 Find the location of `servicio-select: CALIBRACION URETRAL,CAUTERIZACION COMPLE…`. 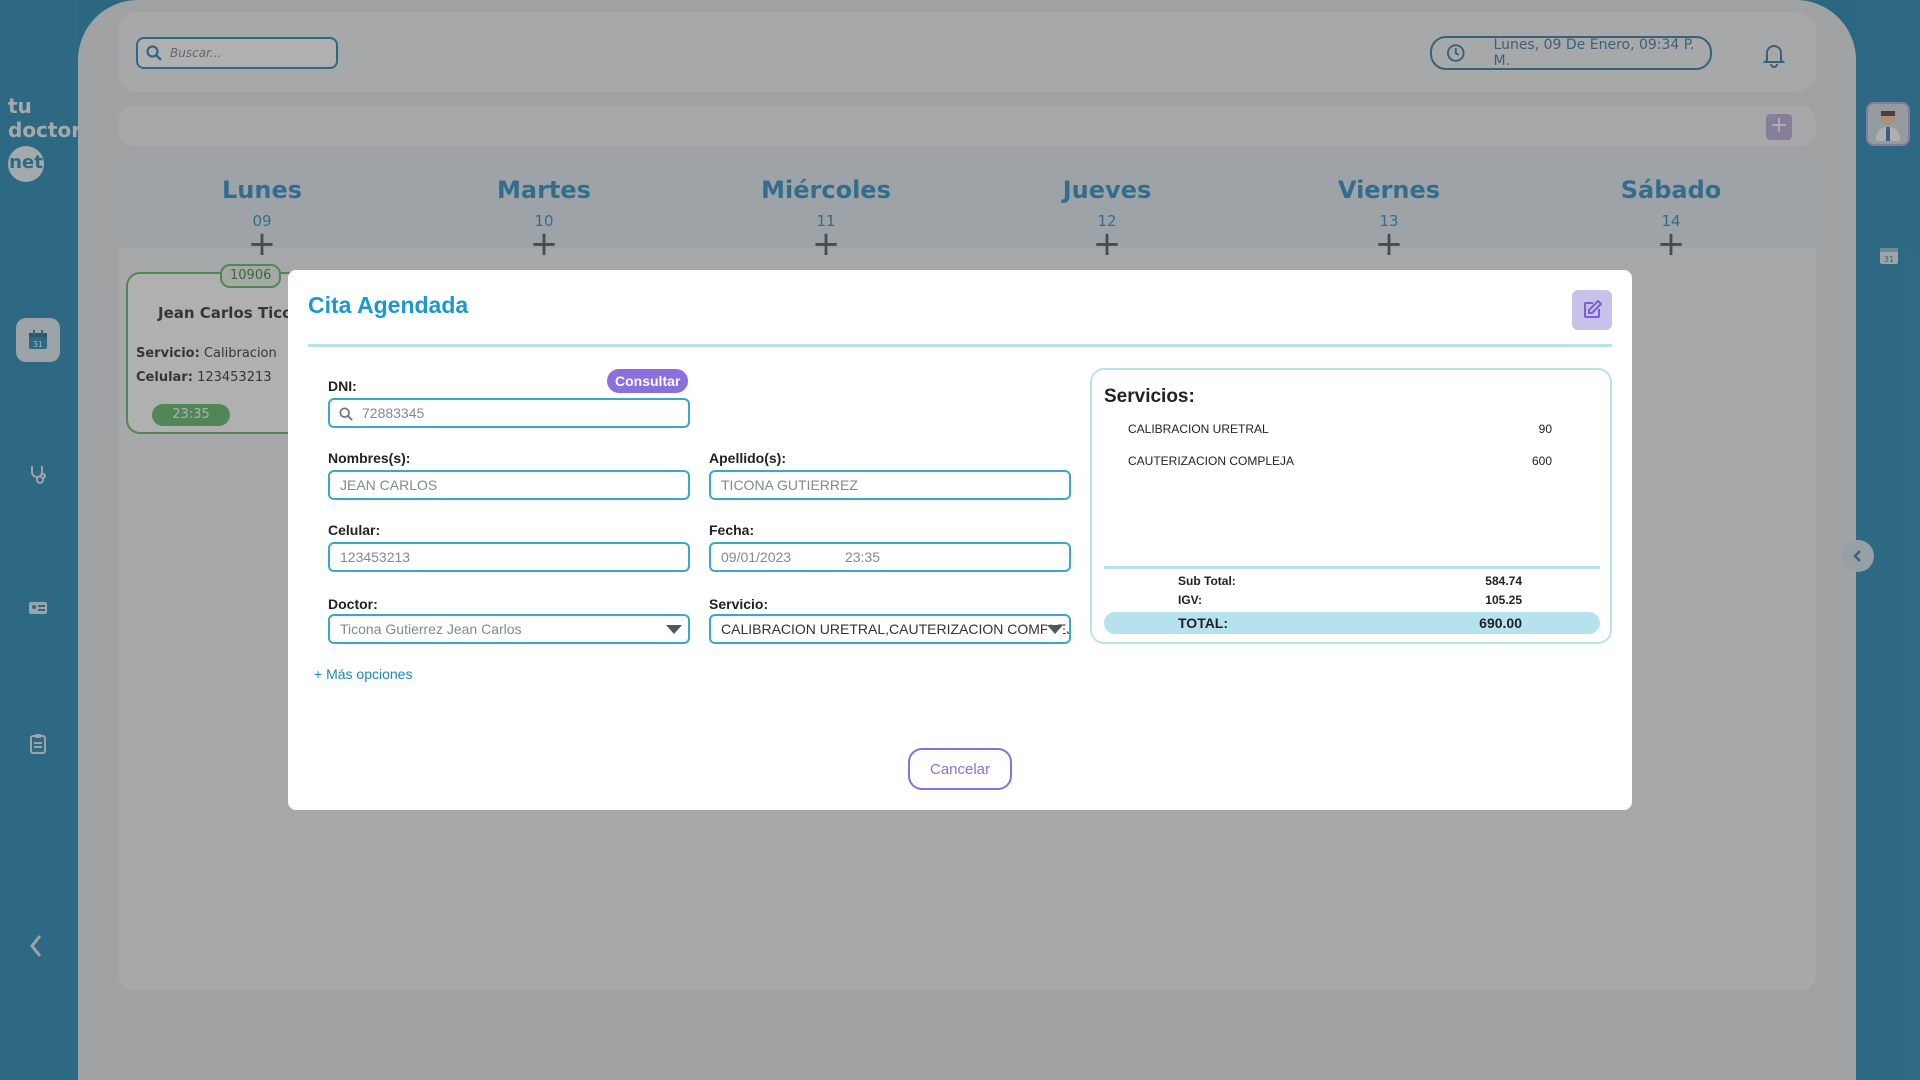

servicio-select: CALIBRACION URETRAL,CAUTERIZACION COMPLE… is located at coordinates (890, 629).